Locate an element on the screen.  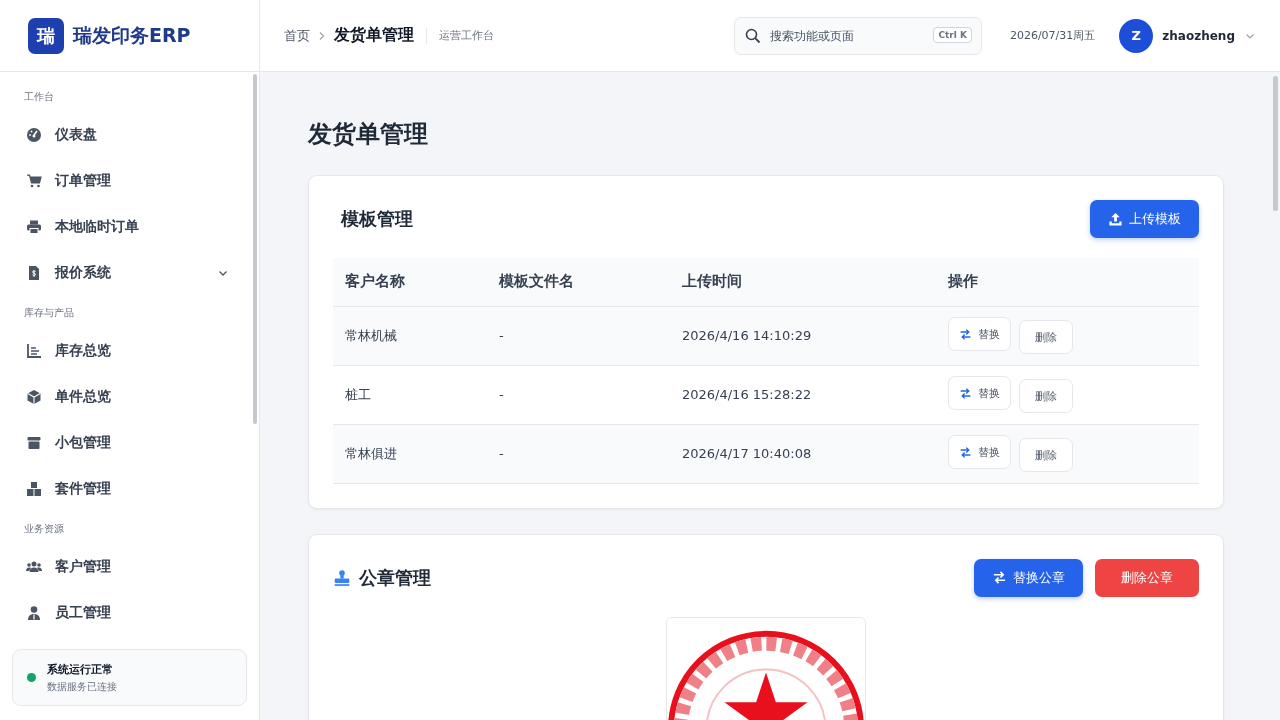
nav-item: 仪表盘 is located at coordinates (129, 135).